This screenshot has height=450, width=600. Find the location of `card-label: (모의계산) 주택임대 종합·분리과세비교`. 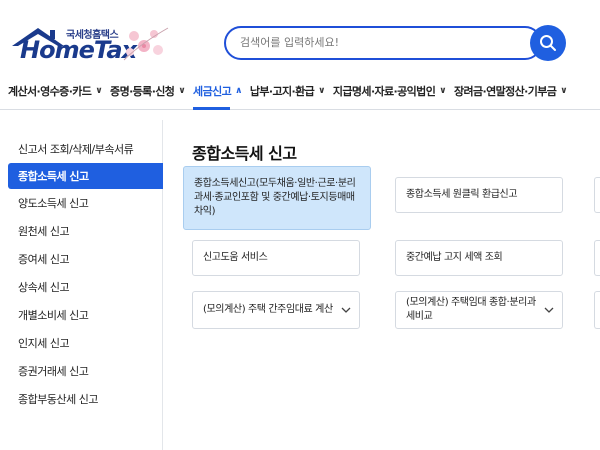

card-label: (모의계산) 주택임대 종합·분리과세비교 is located at coordinates (471, 309).